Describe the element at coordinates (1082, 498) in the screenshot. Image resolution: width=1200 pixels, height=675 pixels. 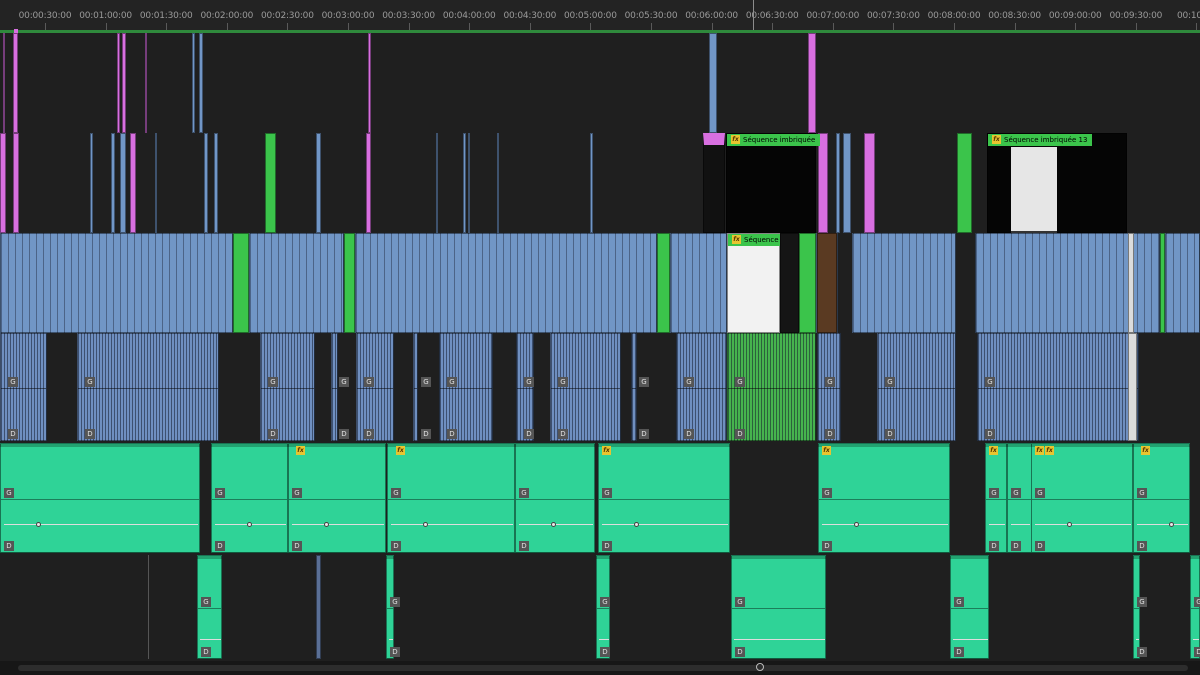
I see `timeline-clip: G Dfx fx` at that location.